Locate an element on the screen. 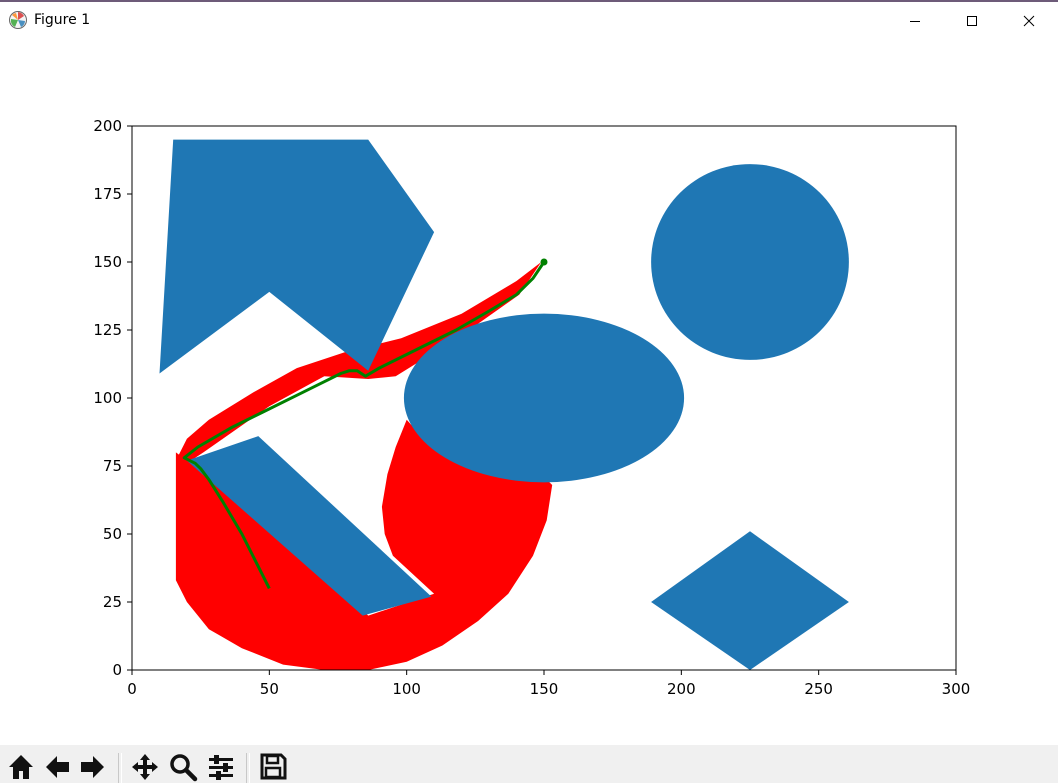 Image resolution: width=1058 pixels, height=783 pixels. home-icon is located at coordinates (21, 767).